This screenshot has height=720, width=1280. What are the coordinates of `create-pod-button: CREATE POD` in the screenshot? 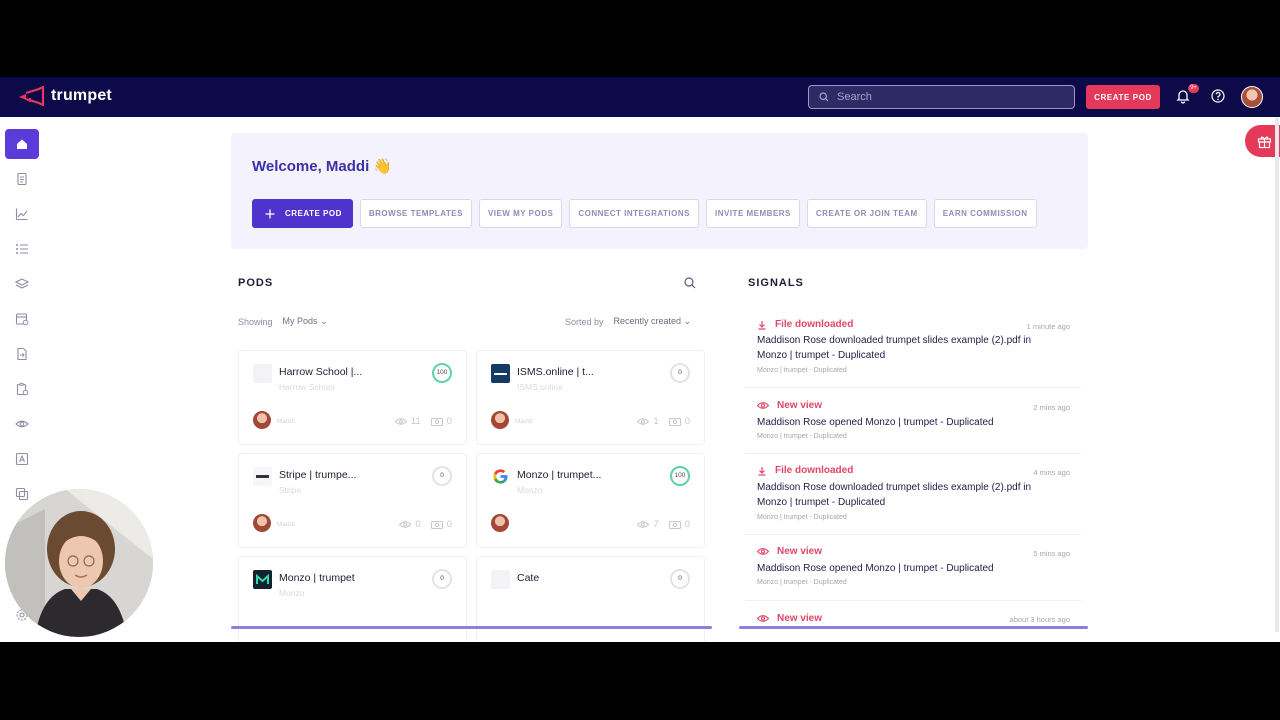 It's located at (1123, 97).